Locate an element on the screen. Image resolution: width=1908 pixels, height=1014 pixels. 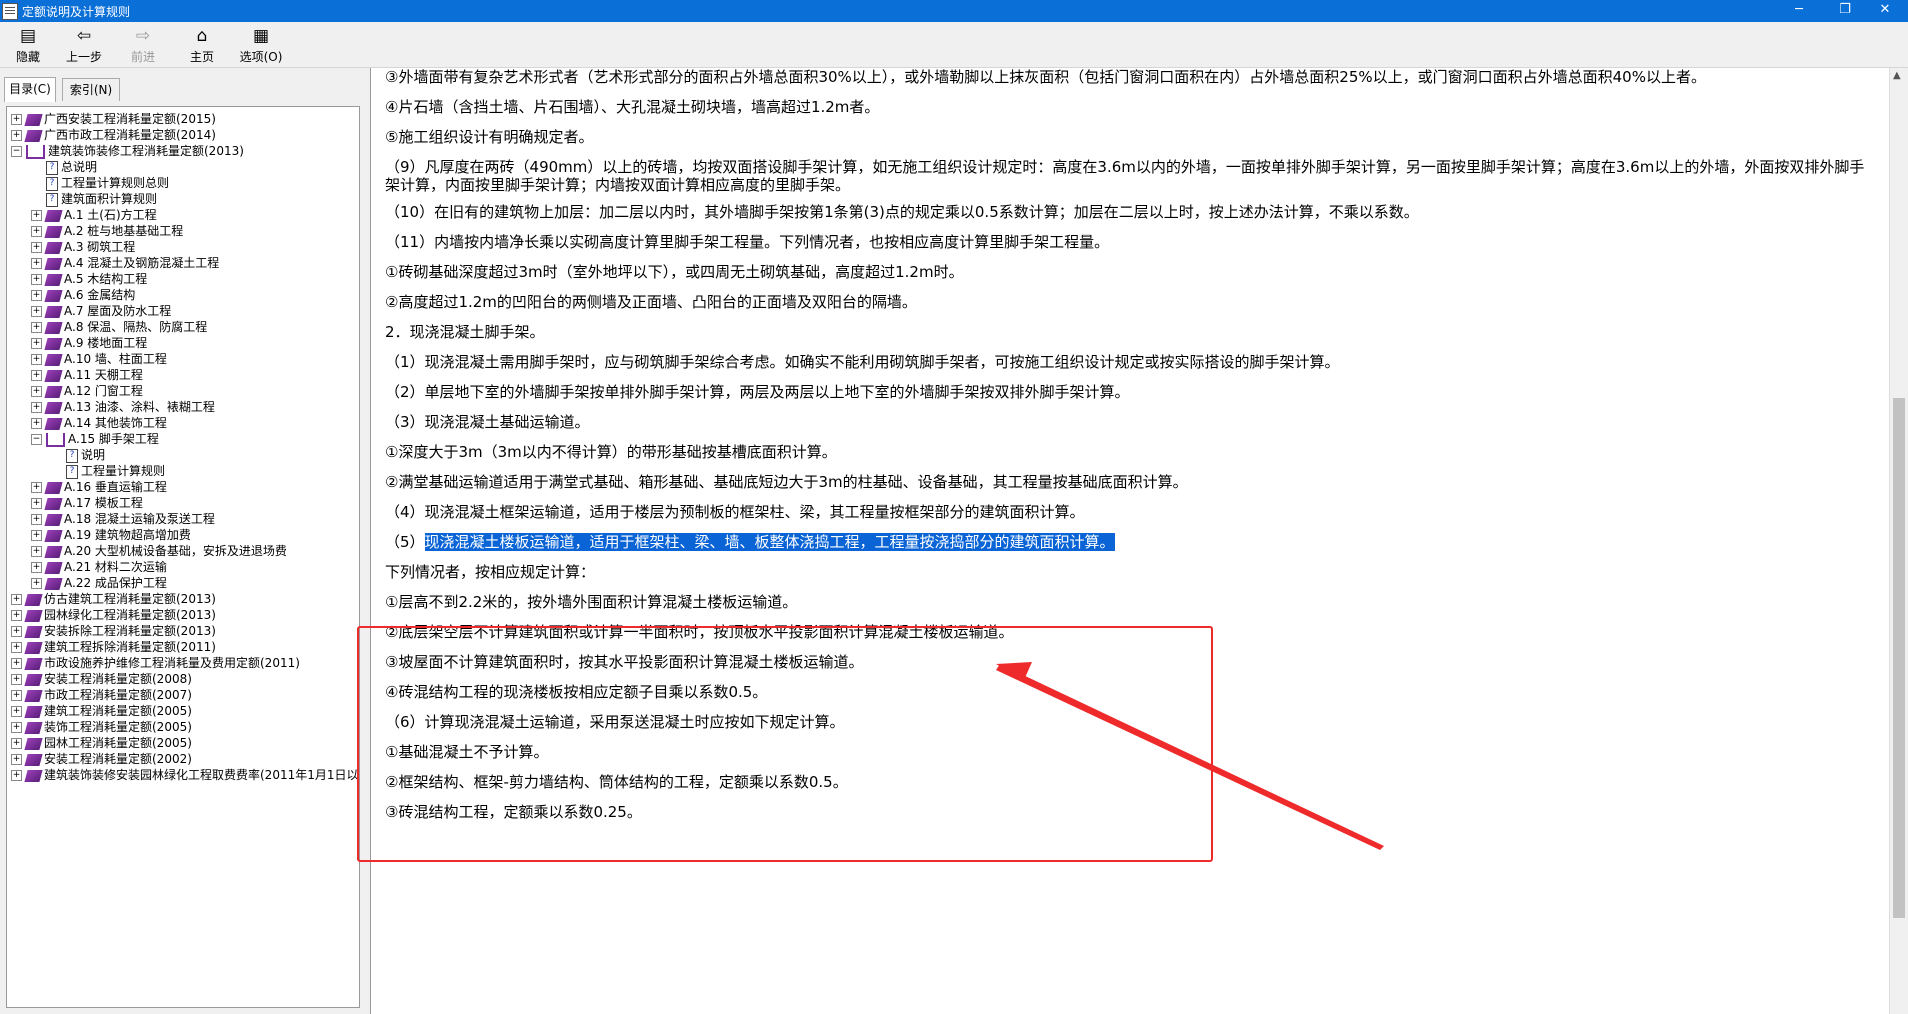
tree-item: + 市政设施养护维修工程消耗量及费用定额(2011) is located at coordinates (155, 663).